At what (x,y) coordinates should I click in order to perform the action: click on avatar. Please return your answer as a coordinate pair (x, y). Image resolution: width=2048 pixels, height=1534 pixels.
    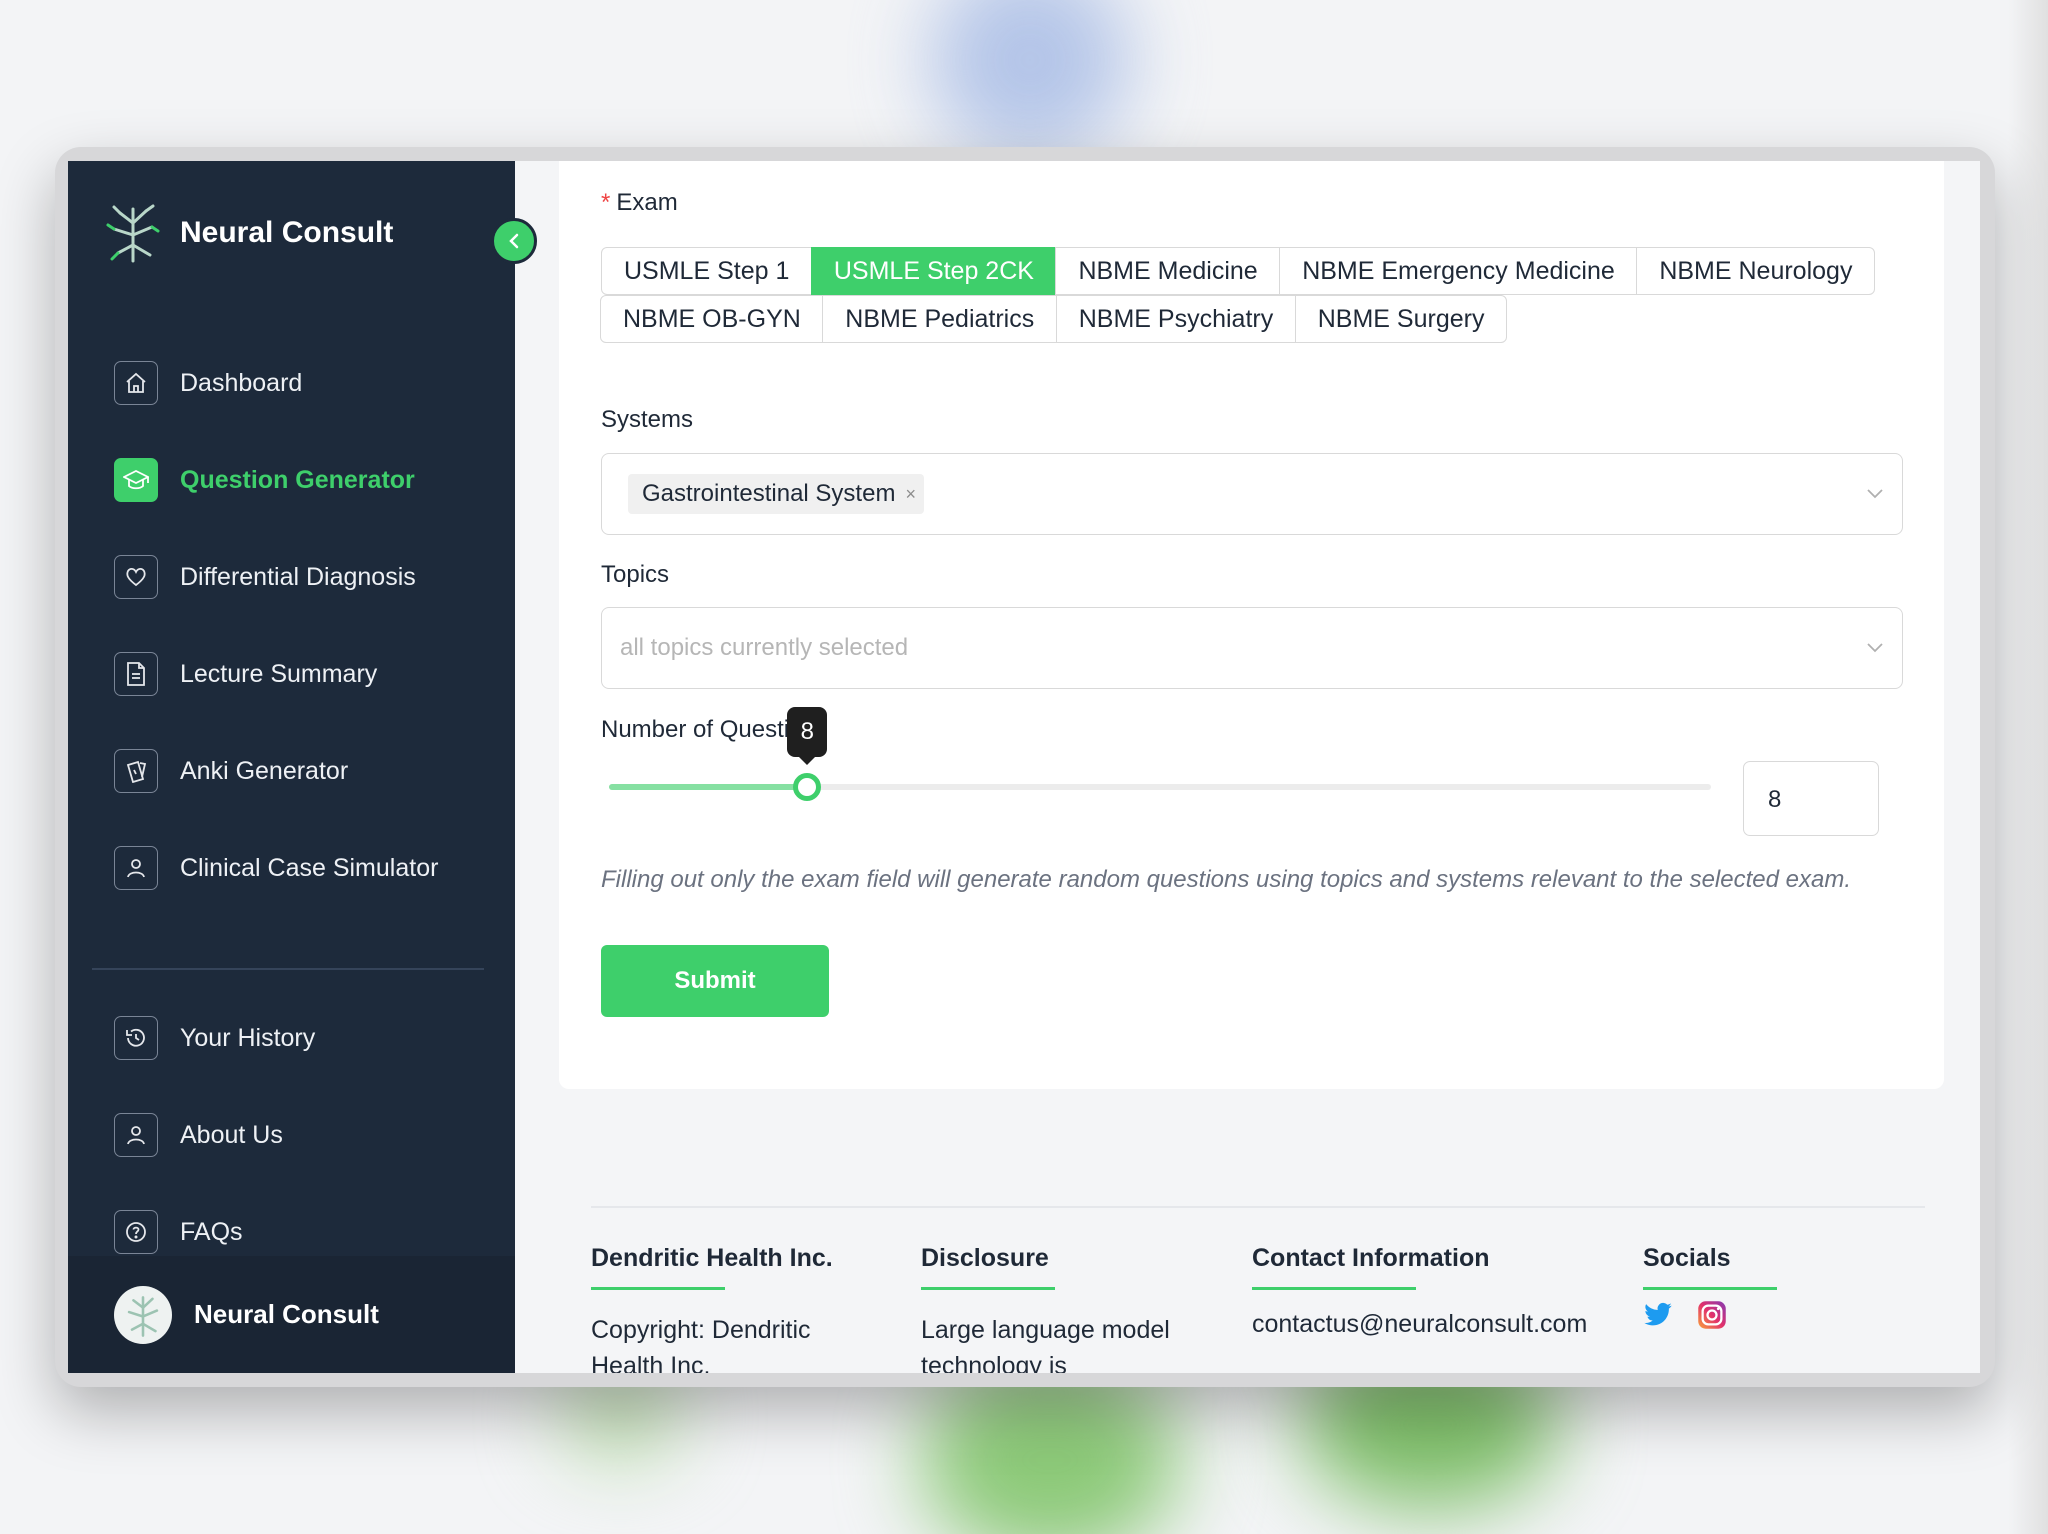
    Looking at the image, I should click on (143, 1314).